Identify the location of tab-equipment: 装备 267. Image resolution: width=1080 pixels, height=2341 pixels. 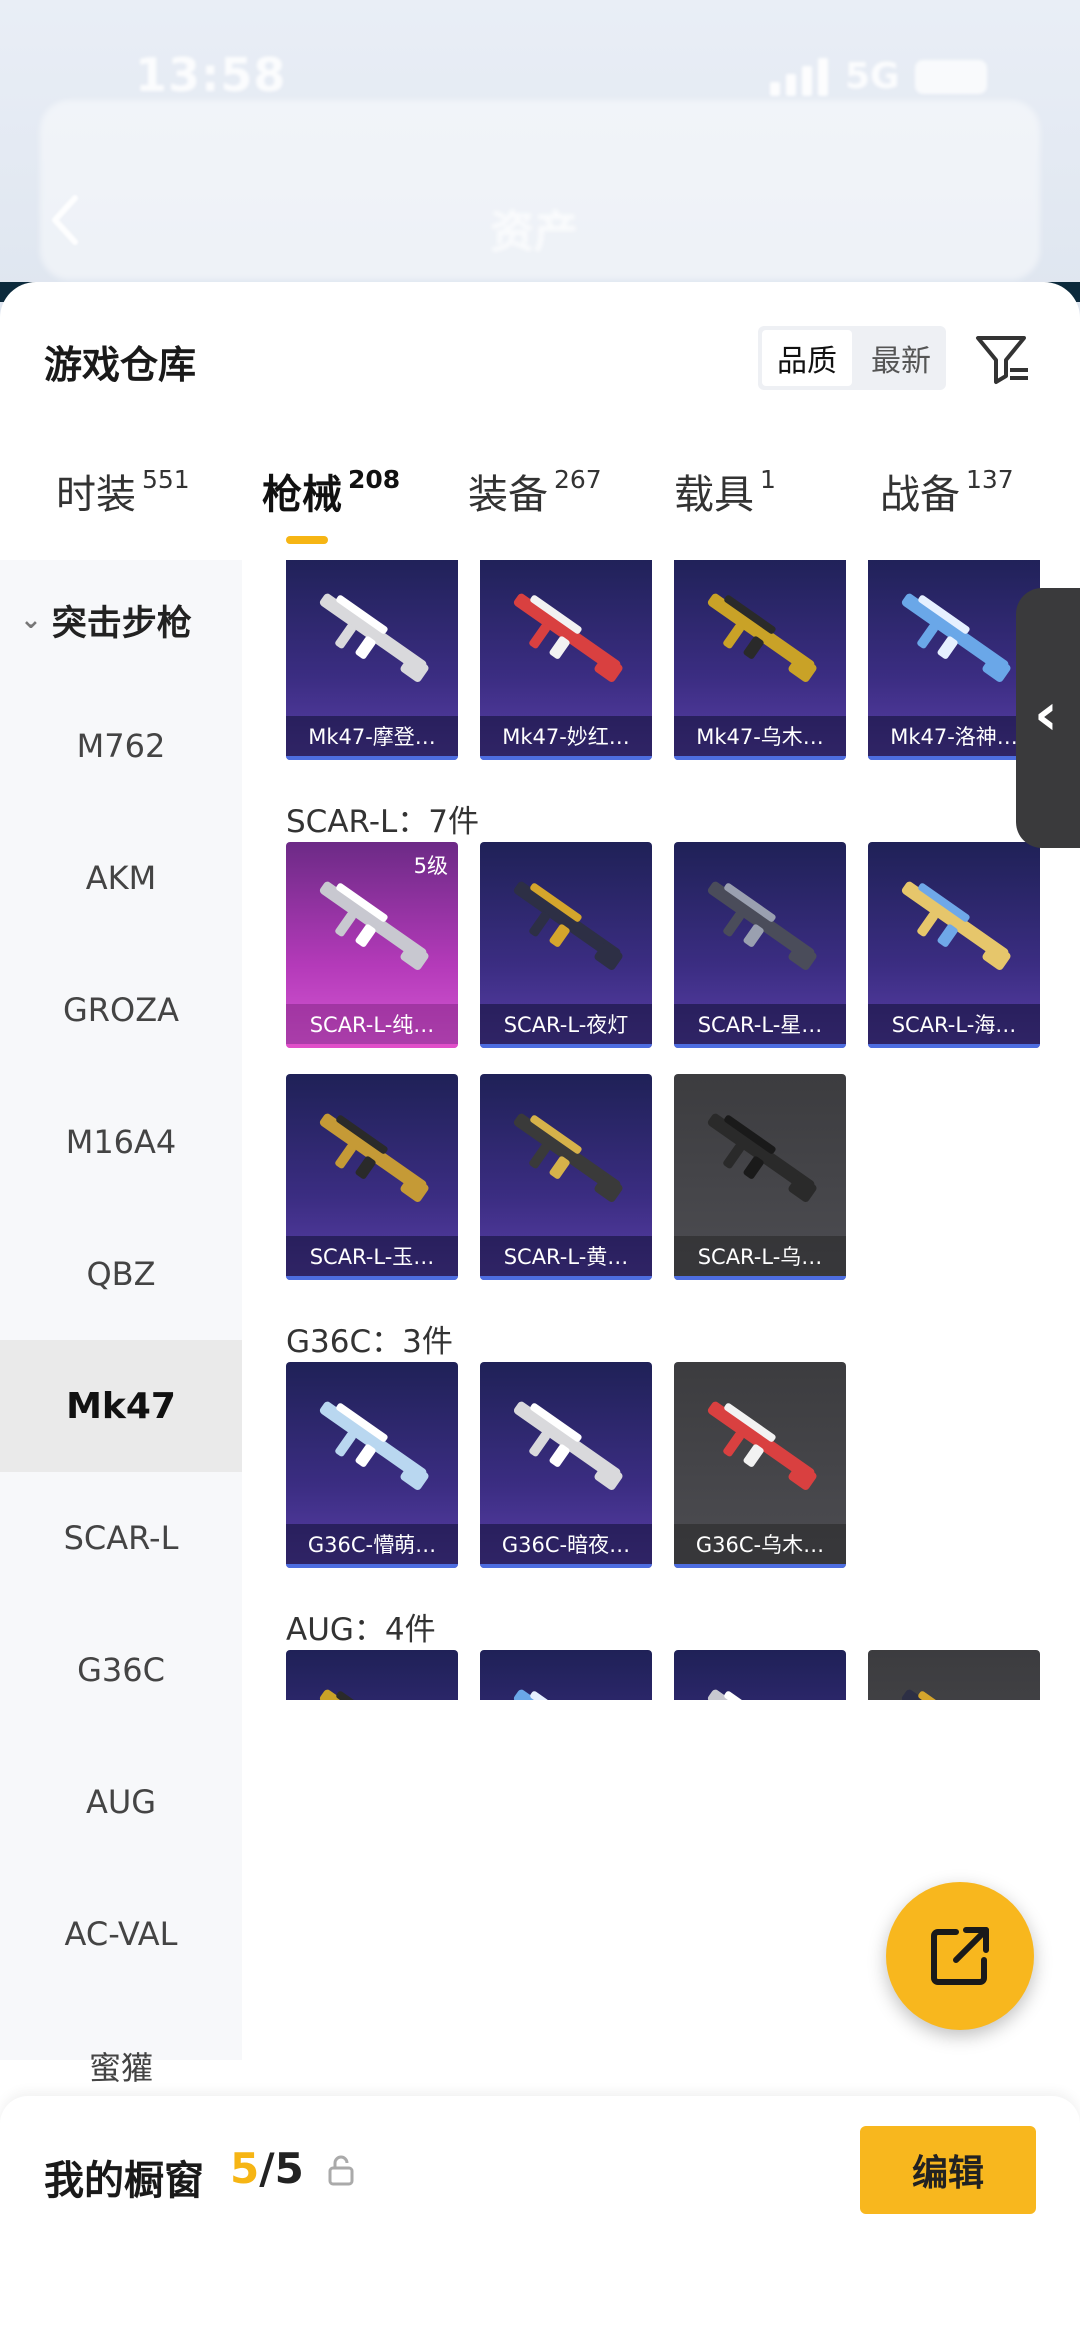
(535, 491).